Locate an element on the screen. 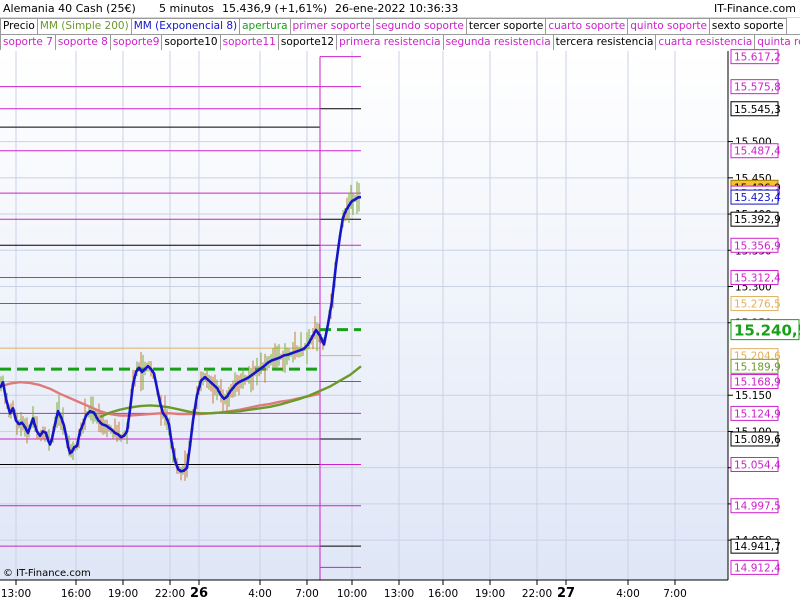 The image size is (800, 600). x-tick-label-6: 7:00 is located at coordinates (307, 594).